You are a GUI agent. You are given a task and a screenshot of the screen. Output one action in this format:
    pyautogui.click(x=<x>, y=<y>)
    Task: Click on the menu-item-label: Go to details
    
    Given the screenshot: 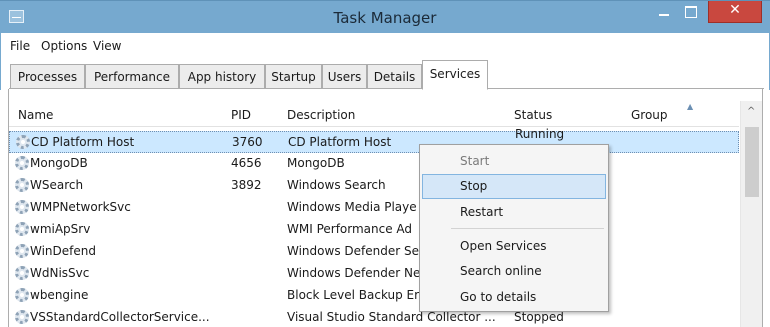 What is the action you would take?
    pyautogui.click(x=498, y=297)
    